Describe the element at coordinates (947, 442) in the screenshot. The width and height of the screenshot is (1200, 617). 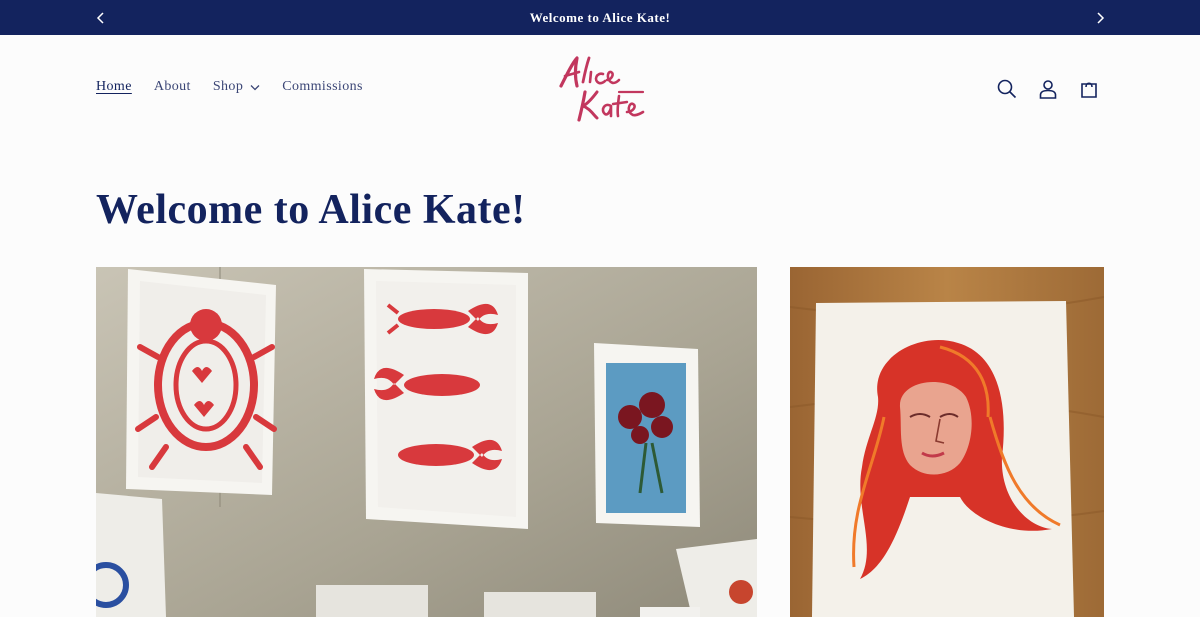
I see `portrait-drawing-photo` at that location.